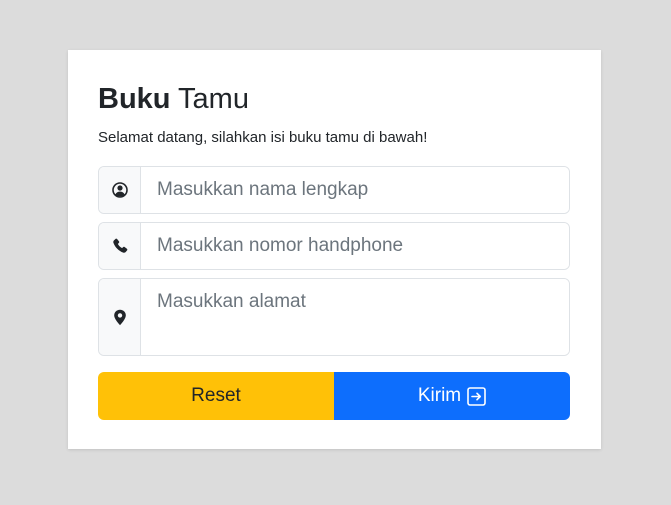 This screenshot has height=505, width=671. I want to click on phone-icon, so click(119, 245).